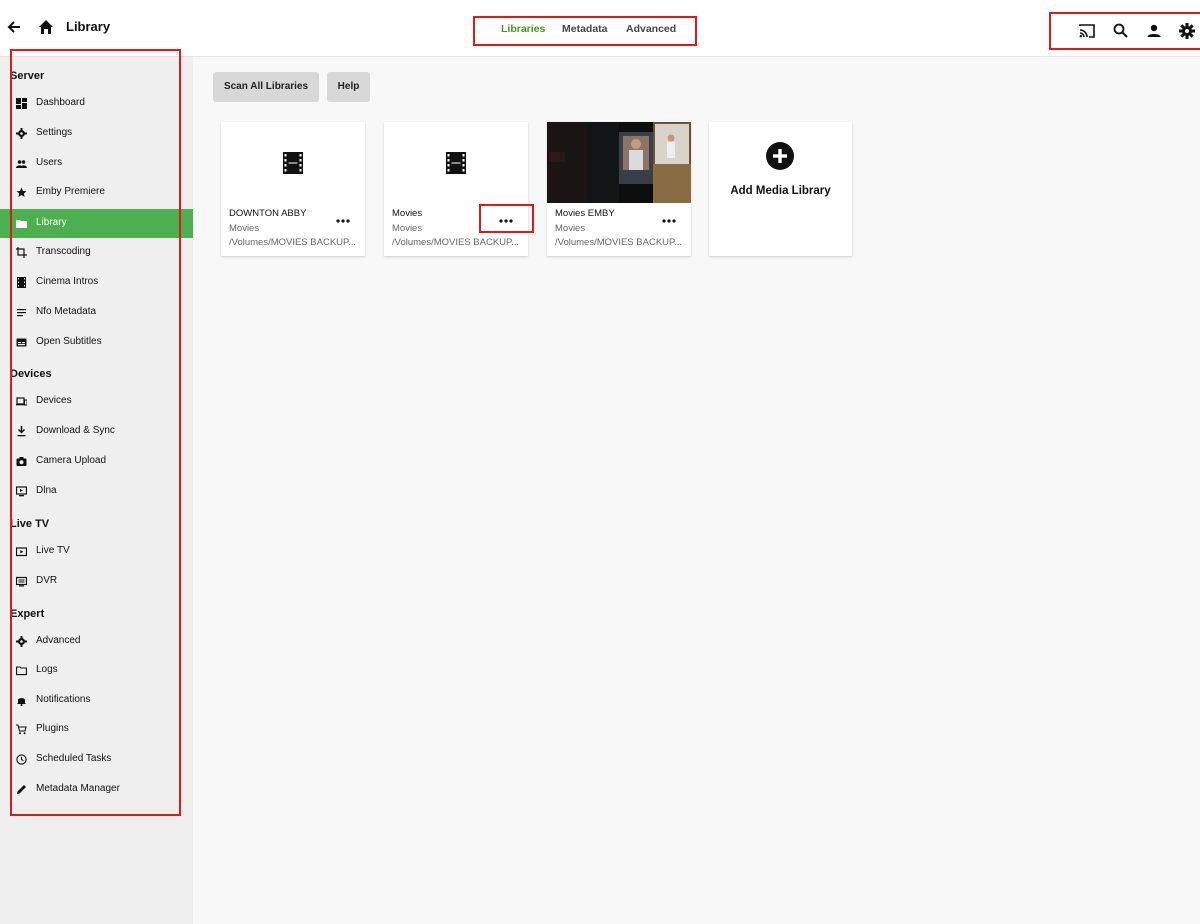 The image size is (1200, 924). I want to click on sidebar-item-dvr: DVR, so click(96, 581).